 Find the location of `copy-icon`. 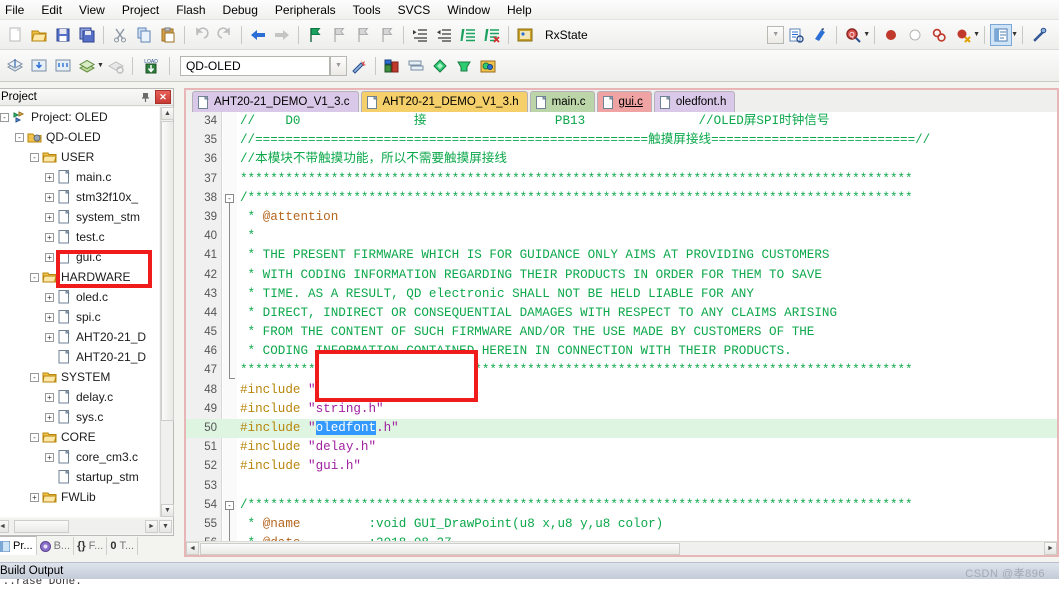

copy-icon is located at coordinates (144, 35).